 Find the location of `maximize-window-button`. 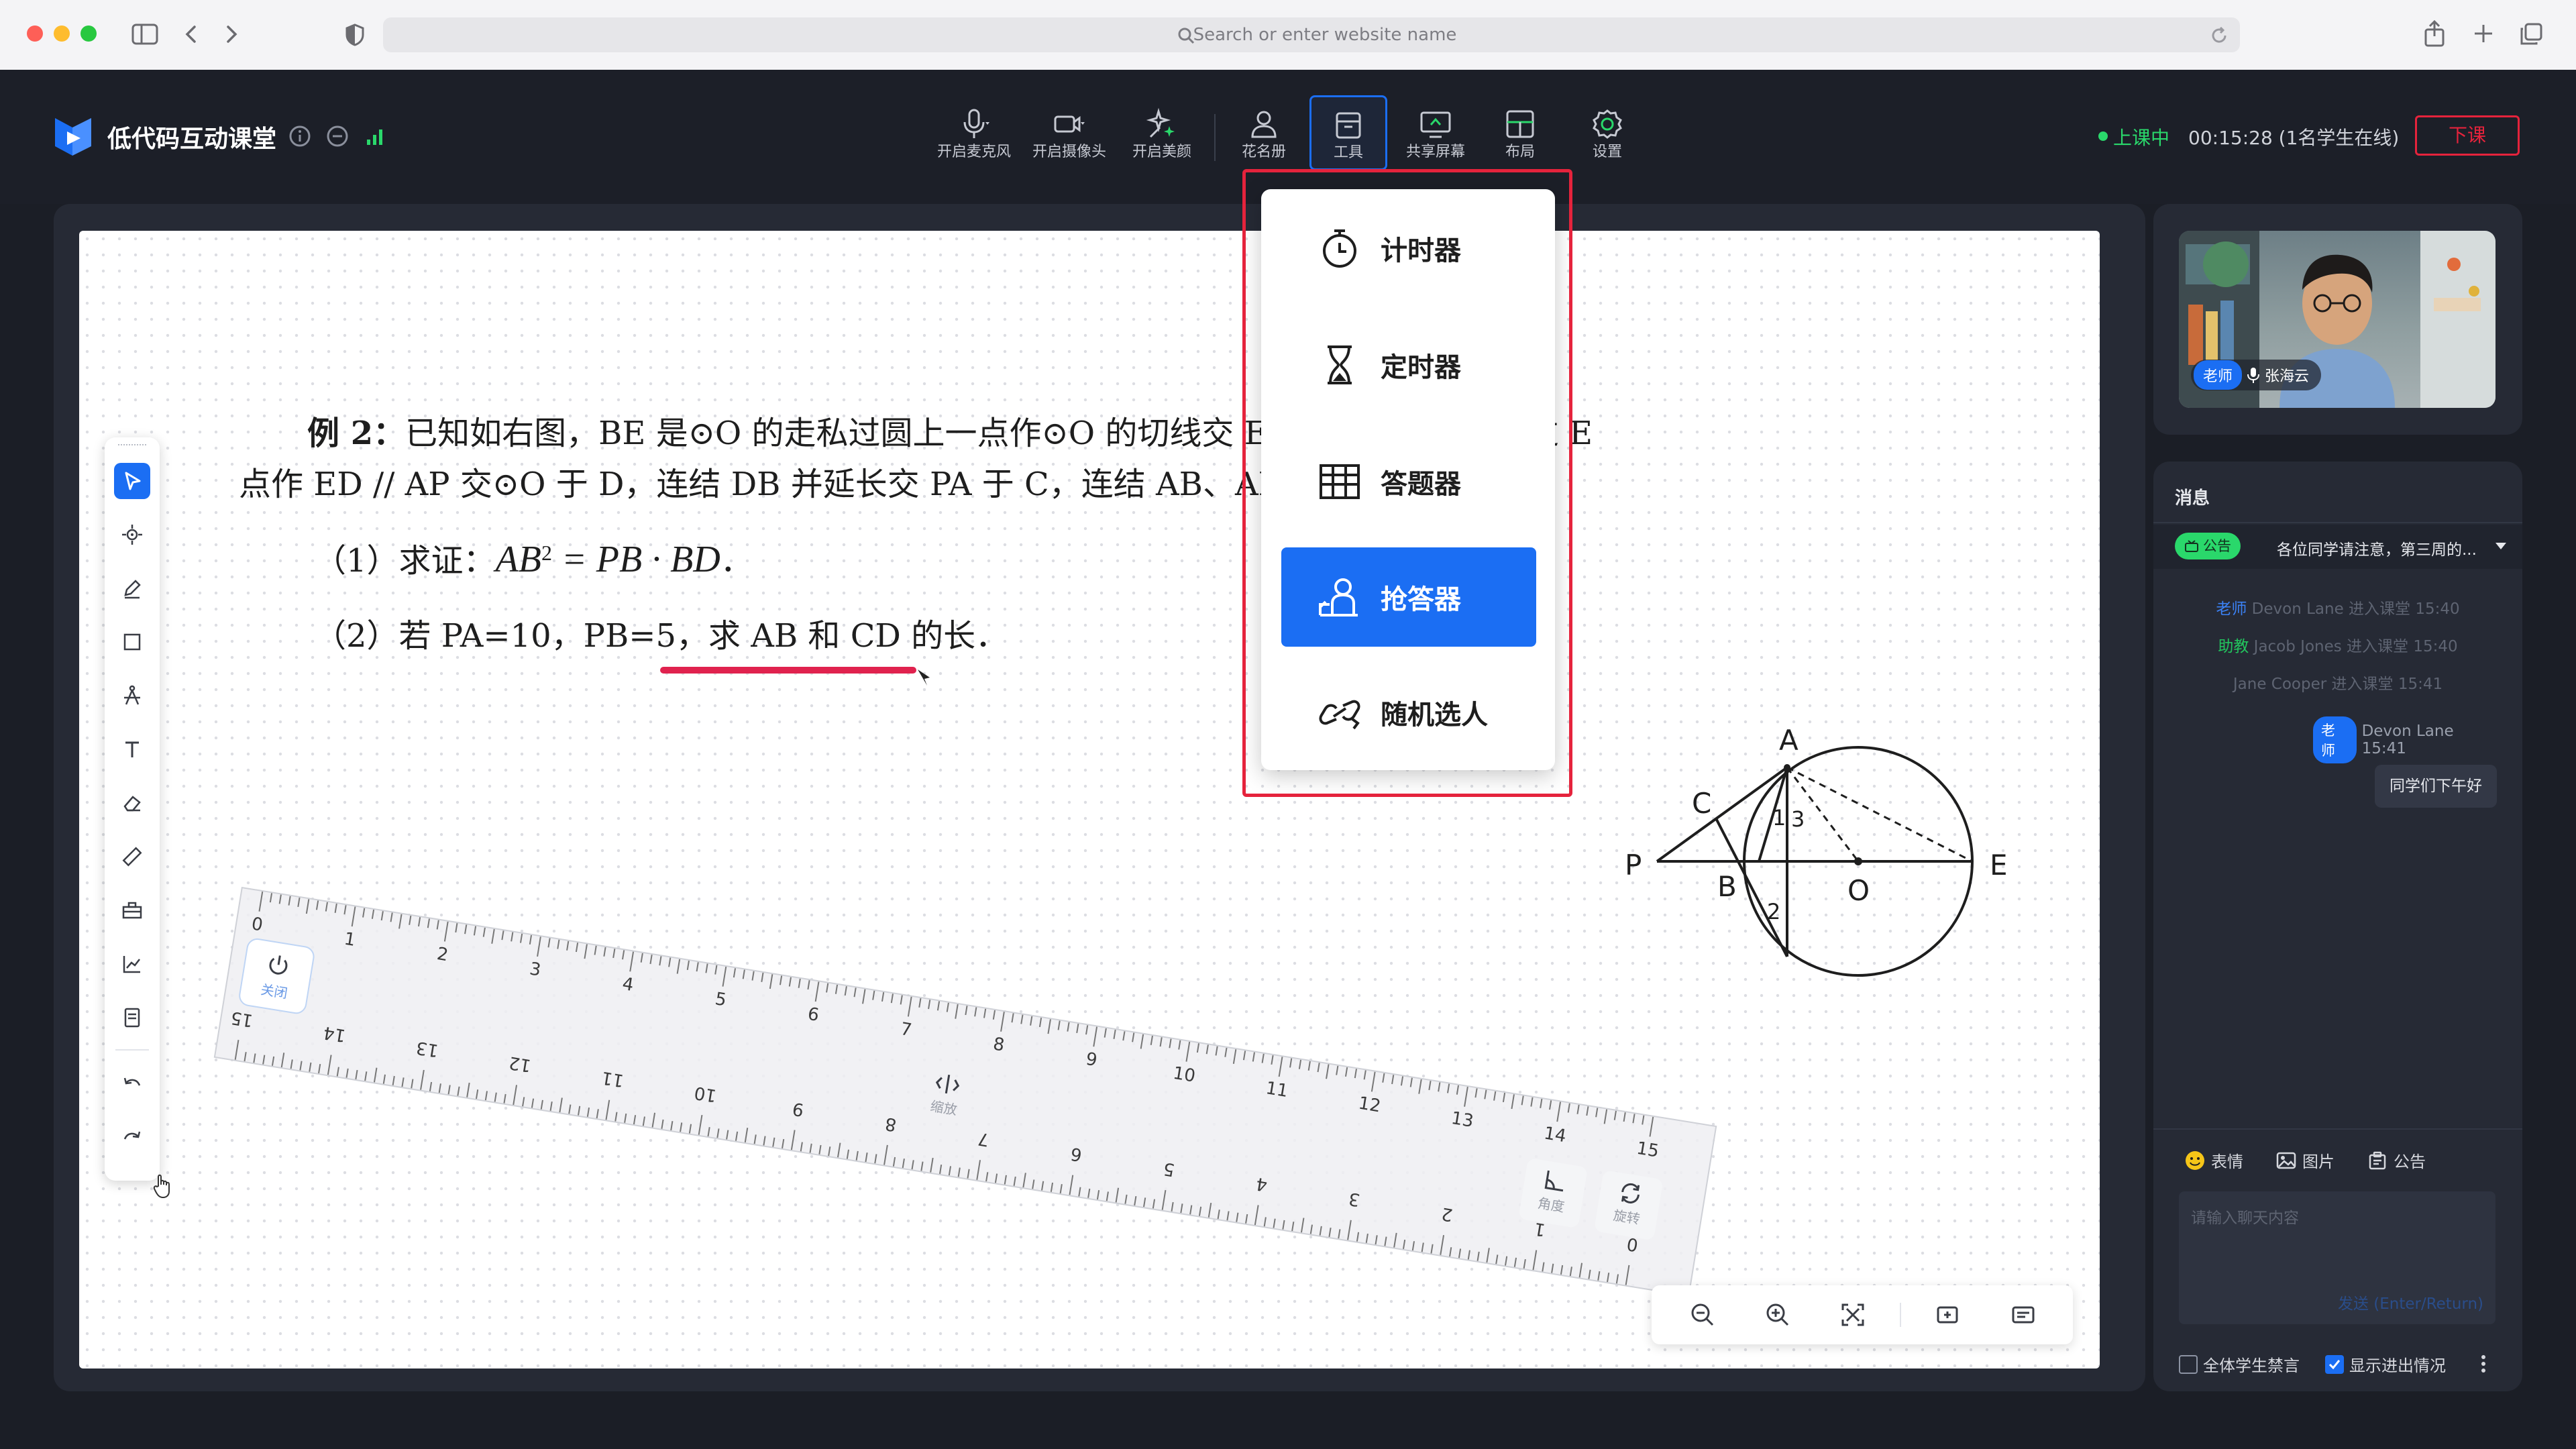

maximize-window-button is located at coordinates (88, 33).